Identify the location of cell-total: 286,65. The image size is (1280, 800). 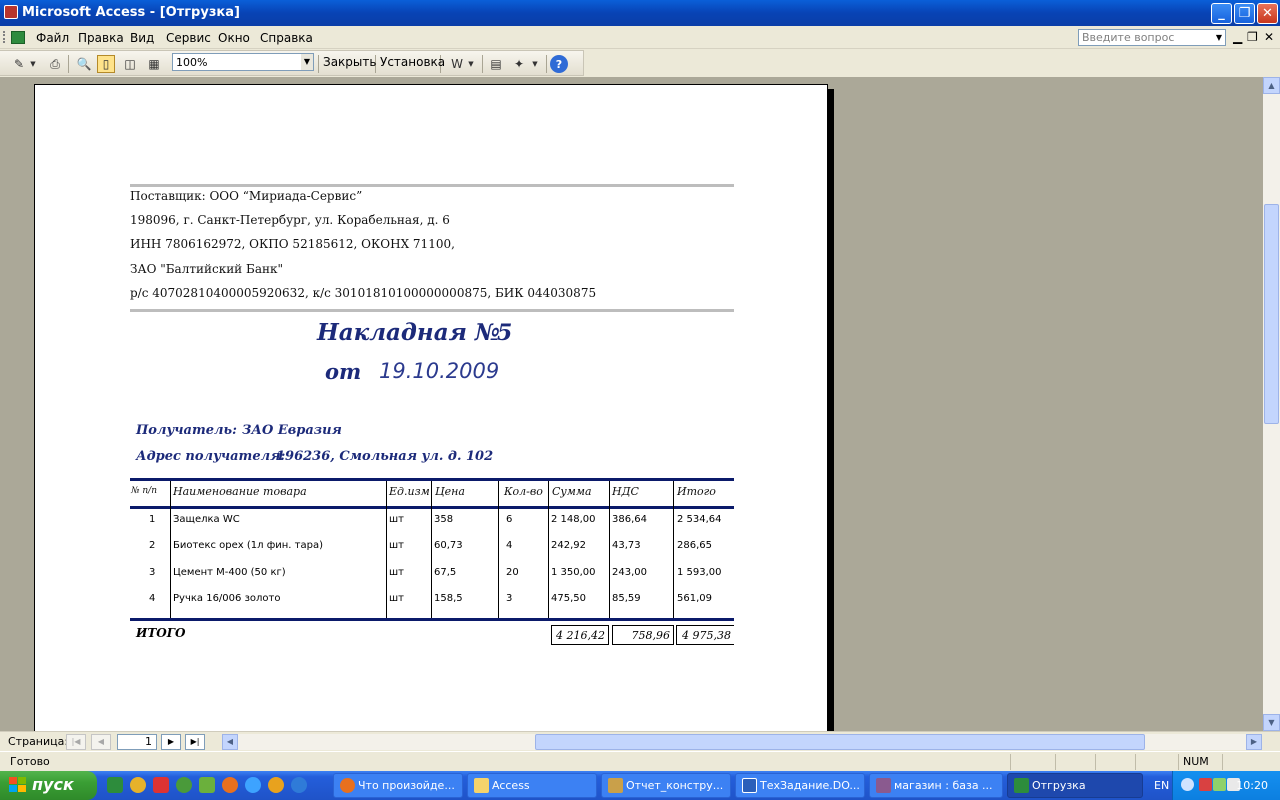
(694, 545).